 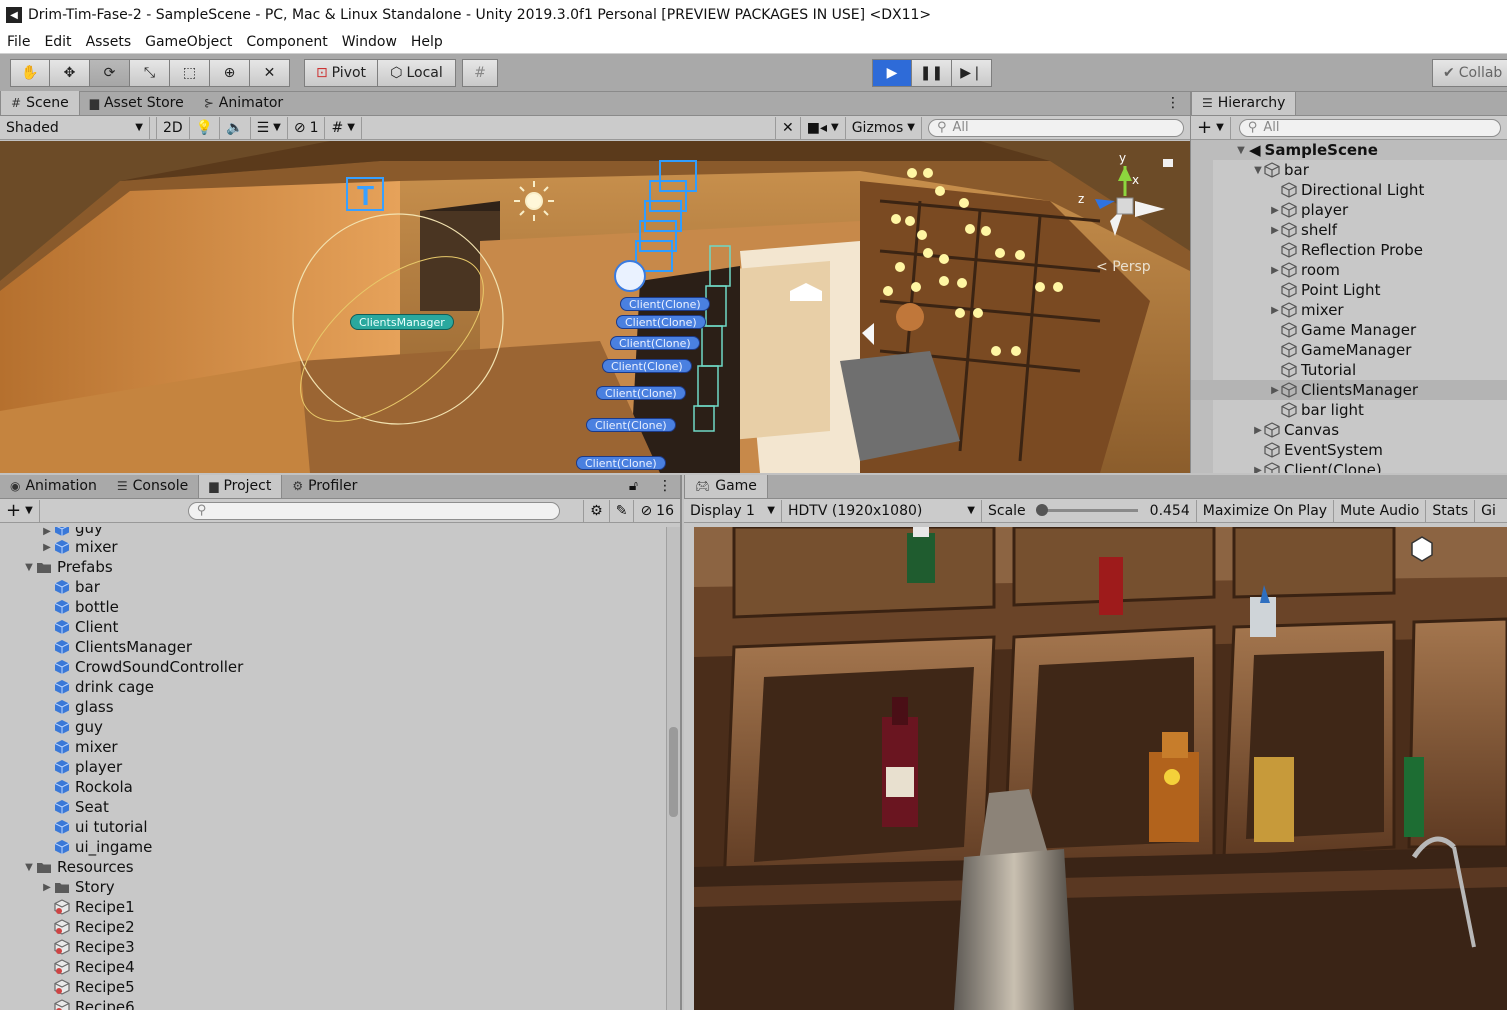 What do you see at coordinates (30, 73) in the screenshot?
I see `hand-tool-button: ✋` at bounding box center [30, 73].